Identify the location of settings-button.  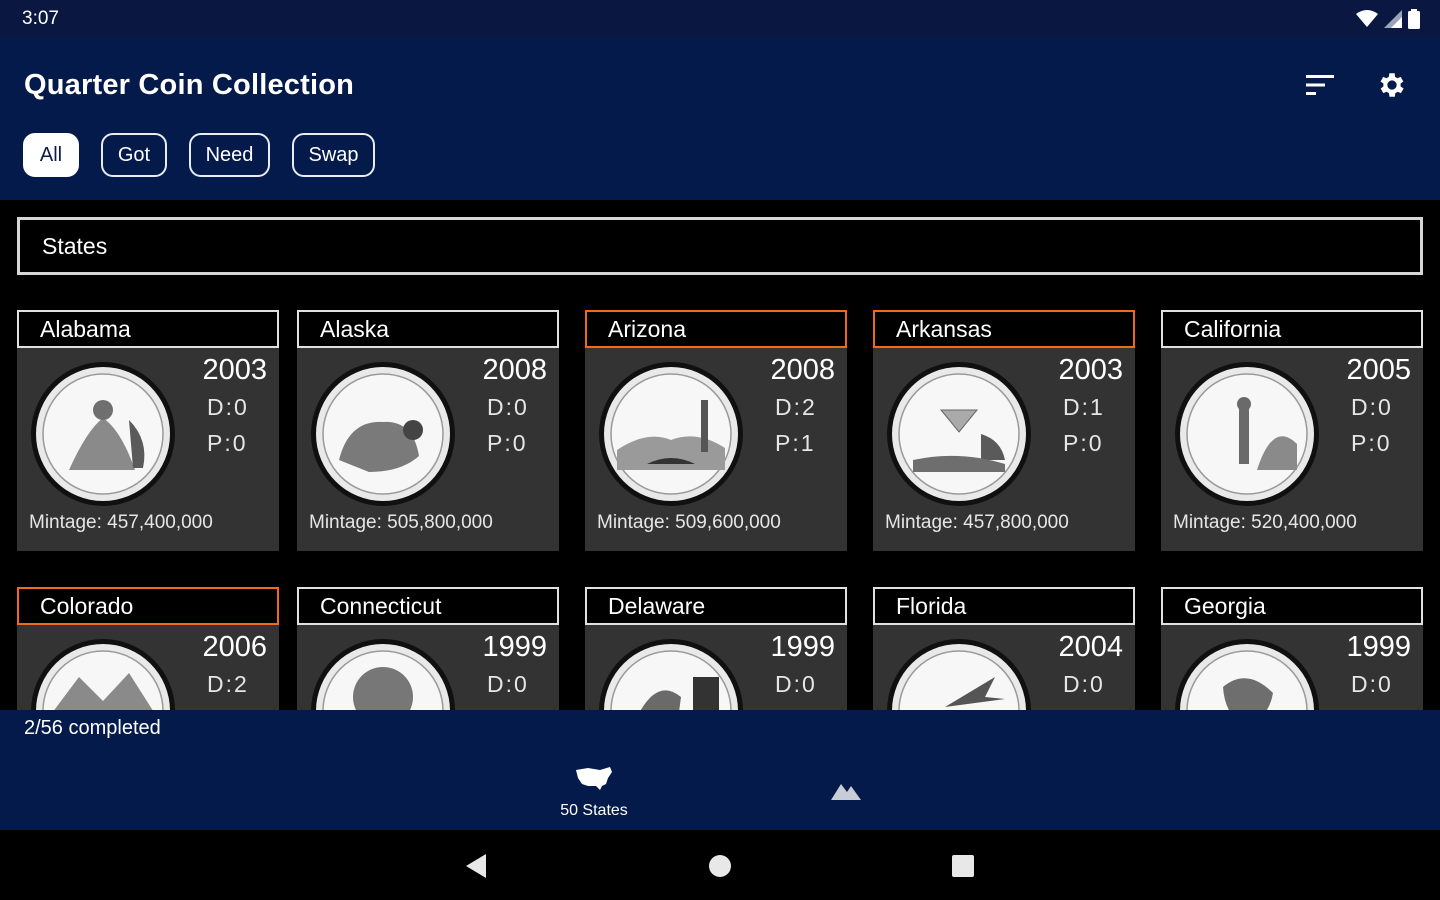
(1392, 85).